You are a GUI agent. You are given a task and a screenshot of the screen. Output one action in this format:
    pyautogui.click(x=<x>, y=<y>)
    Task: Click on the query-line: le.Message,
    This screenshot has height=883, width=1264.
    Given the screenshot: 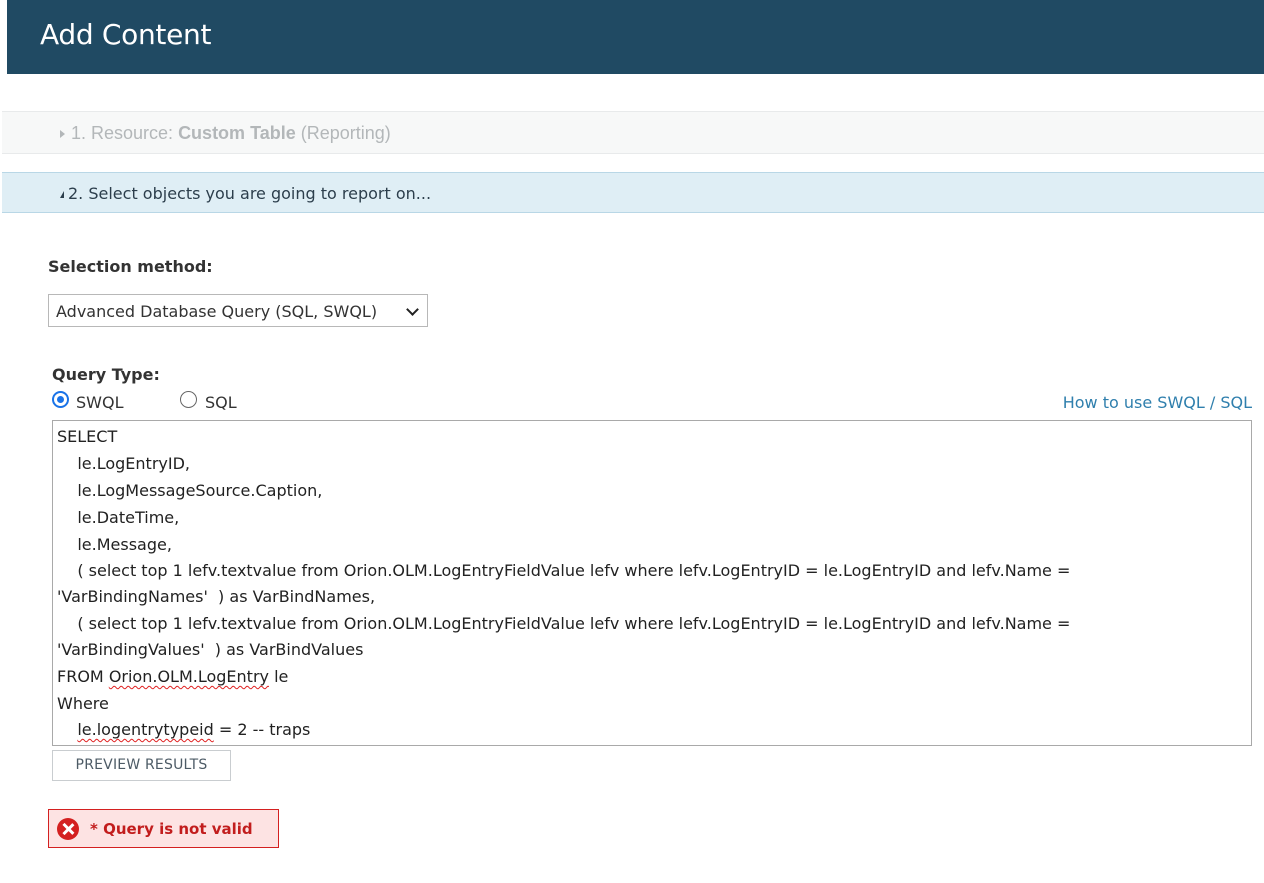 What is the action you would take?
    pyautogui.click(x=114, y=544)
    